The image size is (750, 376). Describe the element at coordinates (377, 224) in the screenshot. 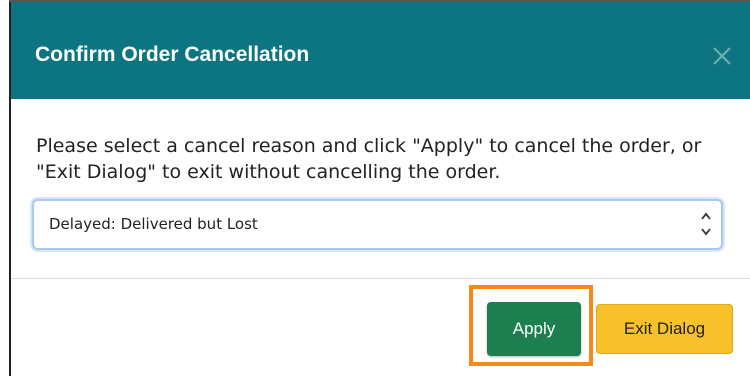

I see `cancel-reason-select: Delayed: Delivered but Lost` at that location.